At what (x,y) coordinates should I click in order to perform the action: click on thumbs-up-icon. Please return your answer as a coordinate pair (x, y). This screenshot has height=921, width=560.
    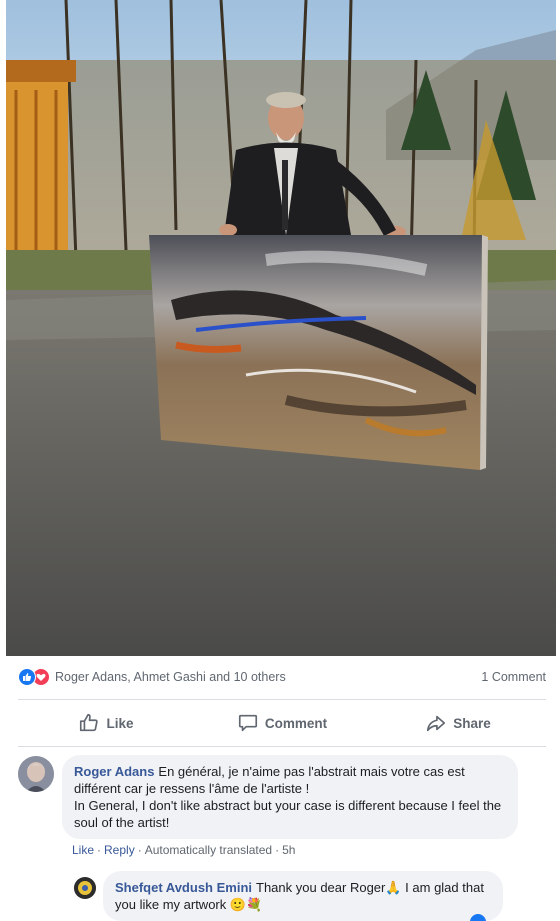
    Looking at the image, I should click on (27, 677).